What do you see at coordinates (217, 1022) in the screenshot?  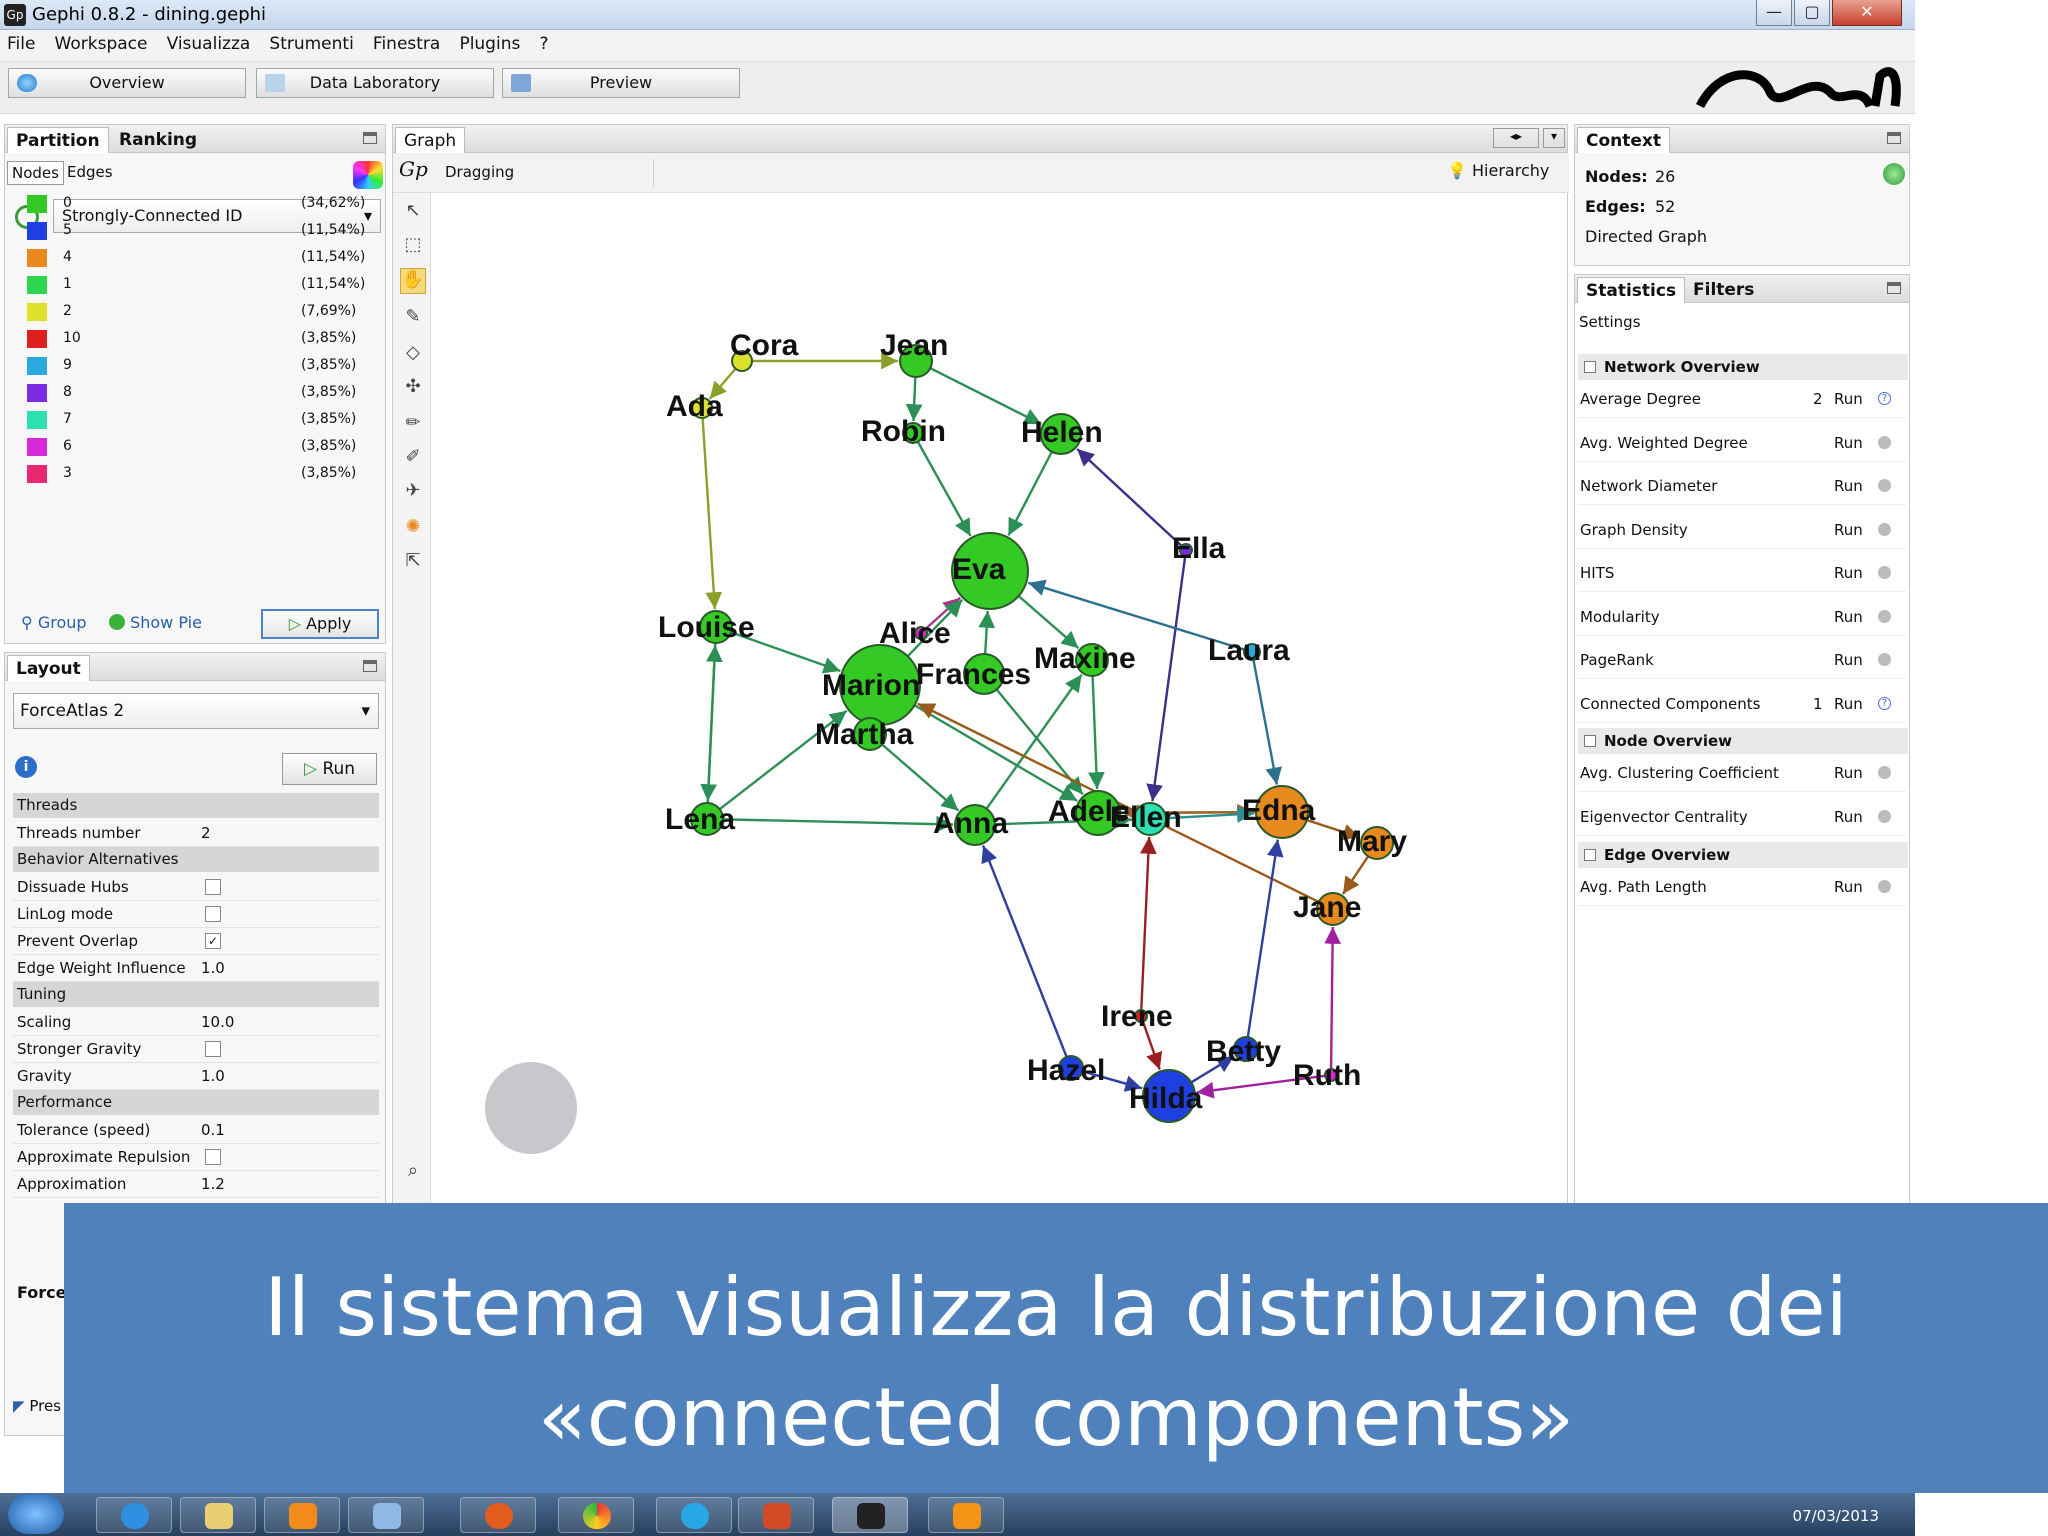 I see `property-value: 10.0` at bounding box center [217, 1022].